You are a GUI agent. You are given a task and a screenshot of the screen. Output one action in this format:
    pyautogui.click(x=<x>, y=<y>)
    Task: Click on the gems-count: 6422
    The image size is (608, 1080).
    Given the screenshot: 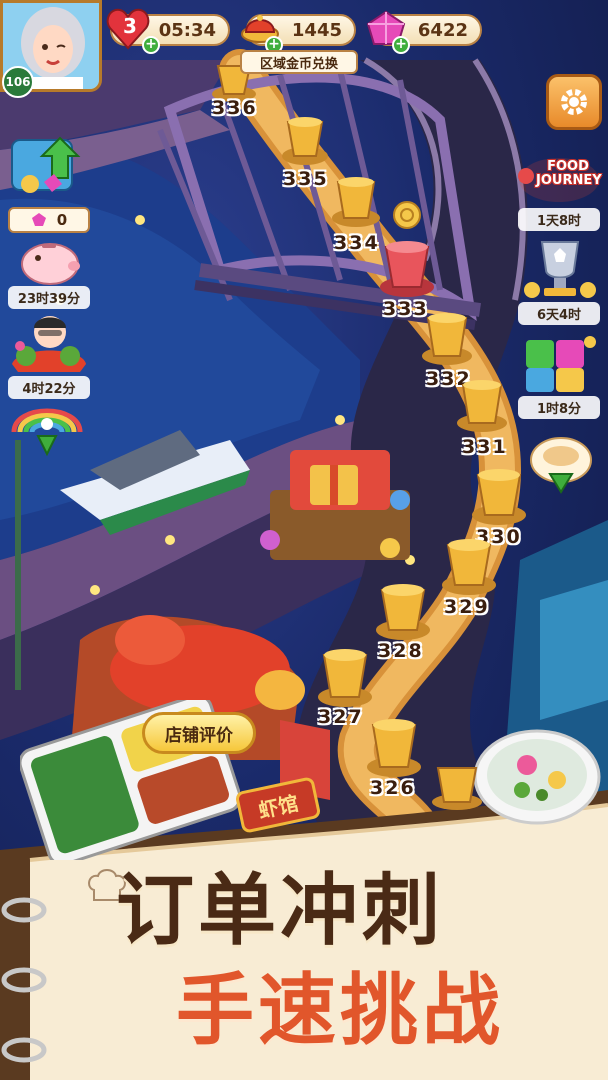 What is the action you would take?
    pyautogui.click(x=442, y=30)
    